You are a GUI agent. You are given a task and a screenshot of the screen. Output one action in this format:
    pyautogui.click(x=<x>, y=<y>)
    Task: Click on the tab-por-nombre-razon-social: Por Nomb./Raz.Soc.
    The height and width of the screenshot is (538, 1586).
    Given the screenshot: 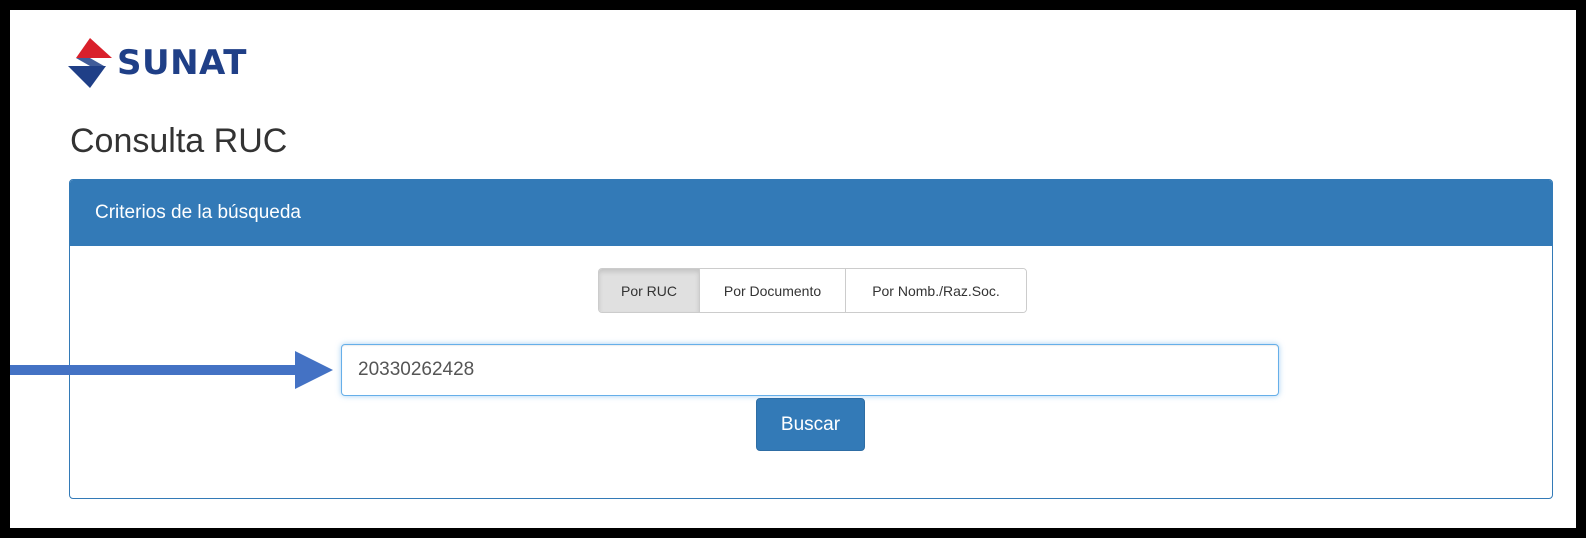 What is the action you would take?
    pyautogui.click(x=936, y=290)
    